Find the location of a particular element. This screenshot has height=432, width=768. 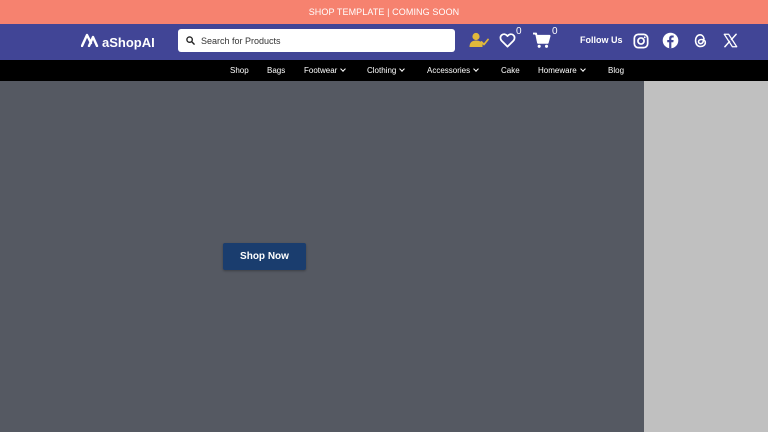

nav-label: Shop is located at coordinates (239, 70).